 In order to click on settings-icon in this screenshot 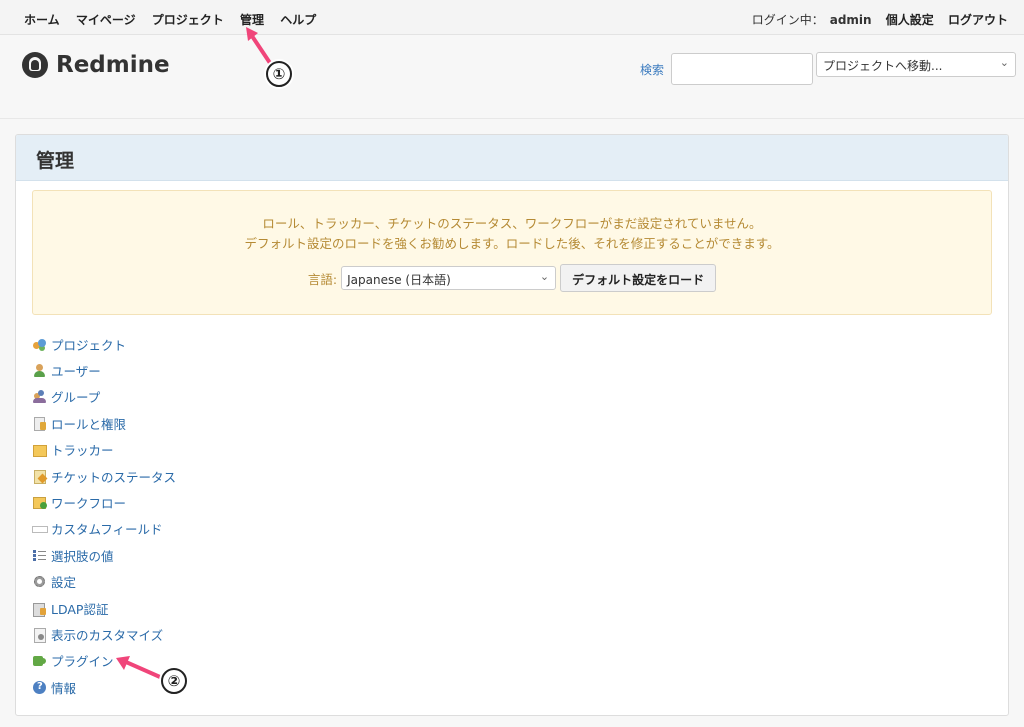, I will do `click(39, 581)`.